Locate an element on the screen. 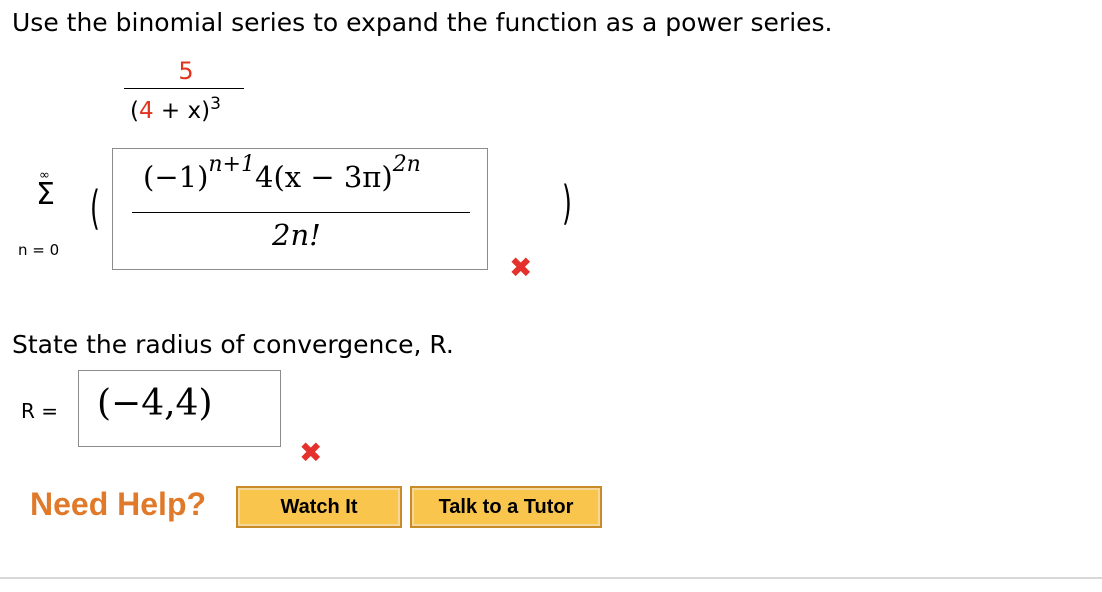 The width and height of the screenshot is (1102, 592). numerator-mid: 4(x − 3π) is located at coordinates (324, 177).